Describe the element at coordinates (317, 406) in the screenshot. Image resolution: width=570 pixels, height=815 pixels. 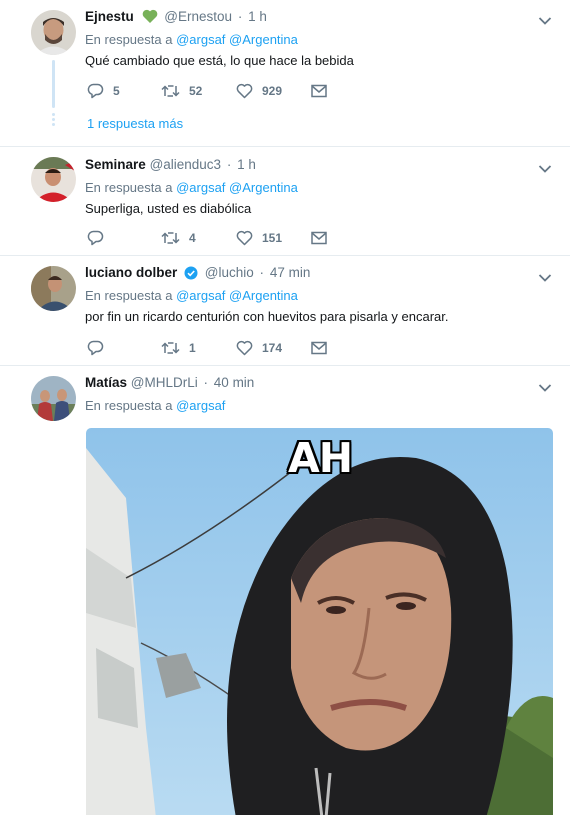
I see `reply-context: En respuesta a @argsaf` at that location.